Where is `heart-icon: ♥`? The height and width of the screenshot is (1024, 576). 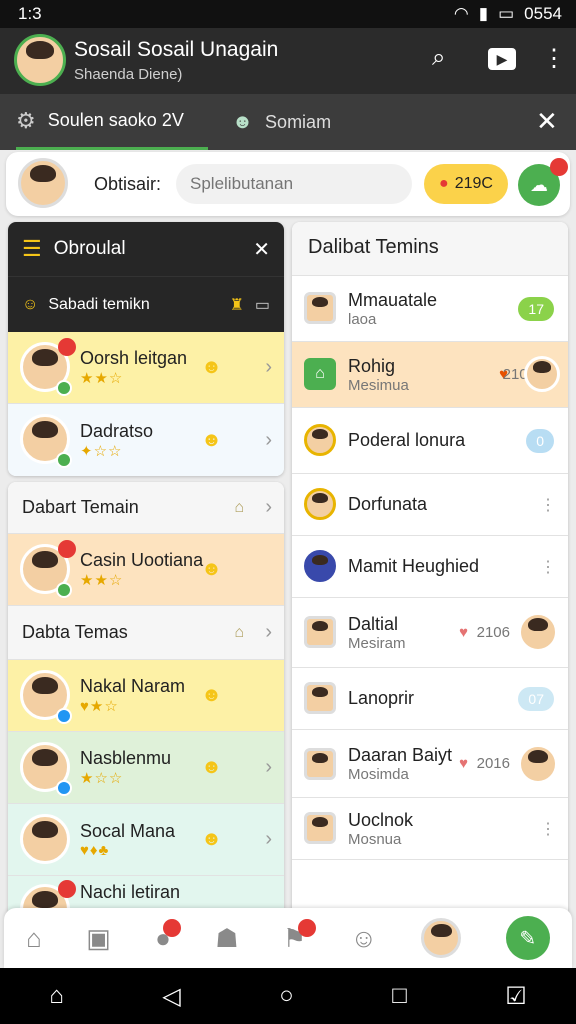
heart-icon: ♥ is located at coordinates (463, 763).